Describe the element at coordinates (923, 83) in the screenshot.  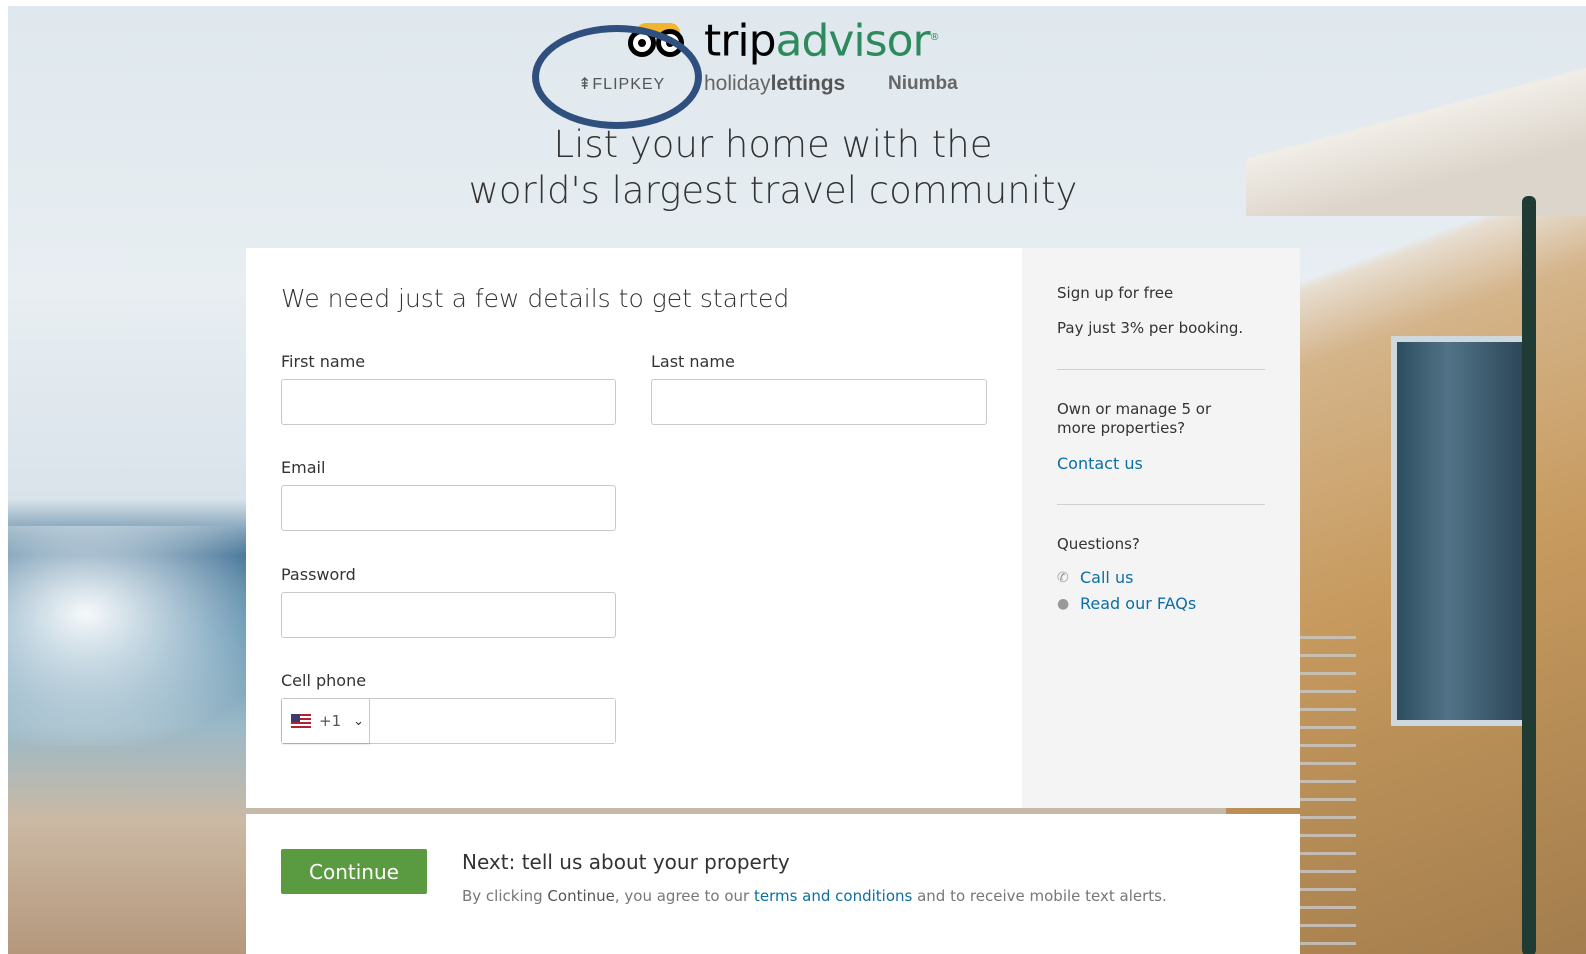
I see `niumba-logo: Niumba` at that location.